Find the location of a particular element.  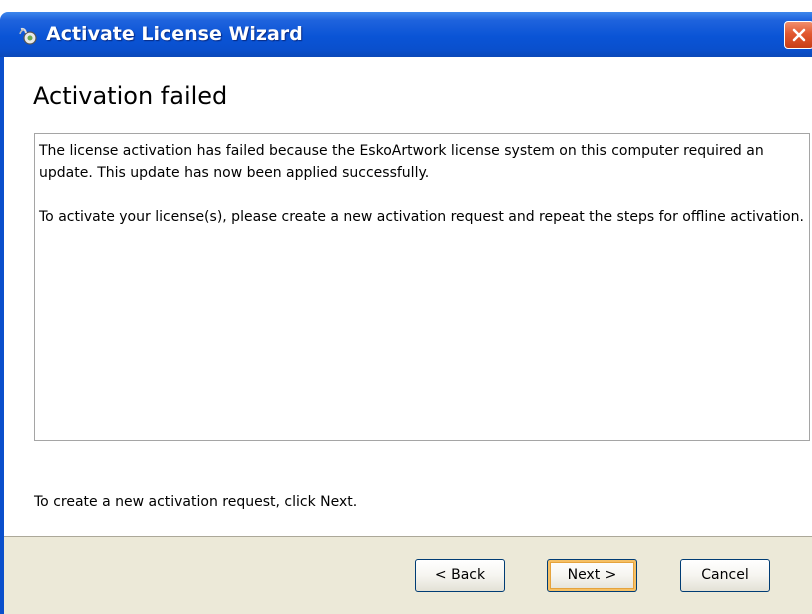

window-title: Activate License Wizard is located at coordinates (174, 34).